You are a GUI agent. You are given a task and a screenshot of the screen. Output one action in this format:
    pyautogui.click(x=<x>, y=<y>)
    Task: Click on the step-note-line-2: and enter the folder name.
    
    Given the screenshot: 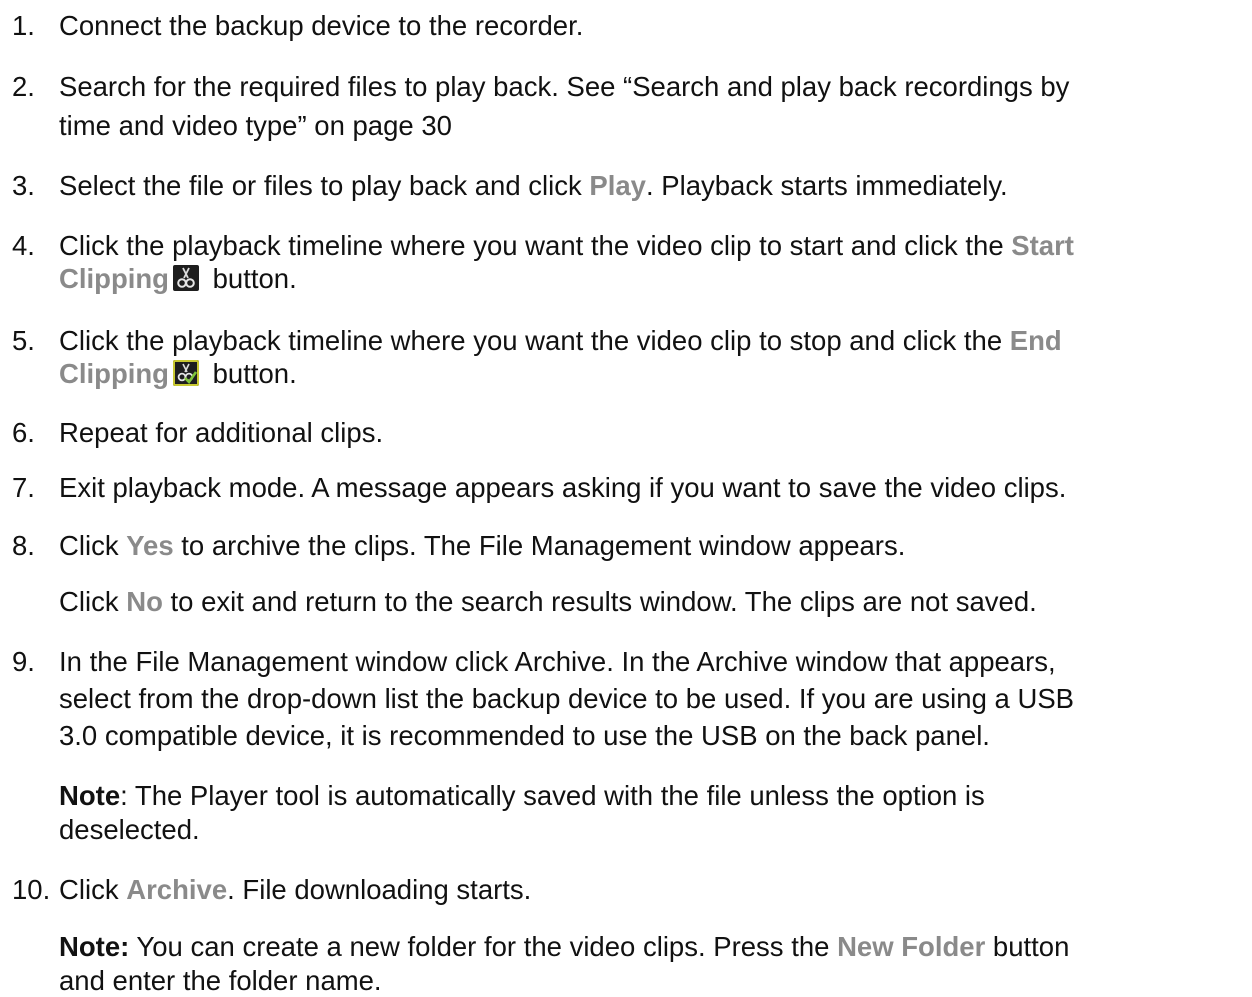 What is the action you would take?
    pyautogui.click(x=220, y=980)
    